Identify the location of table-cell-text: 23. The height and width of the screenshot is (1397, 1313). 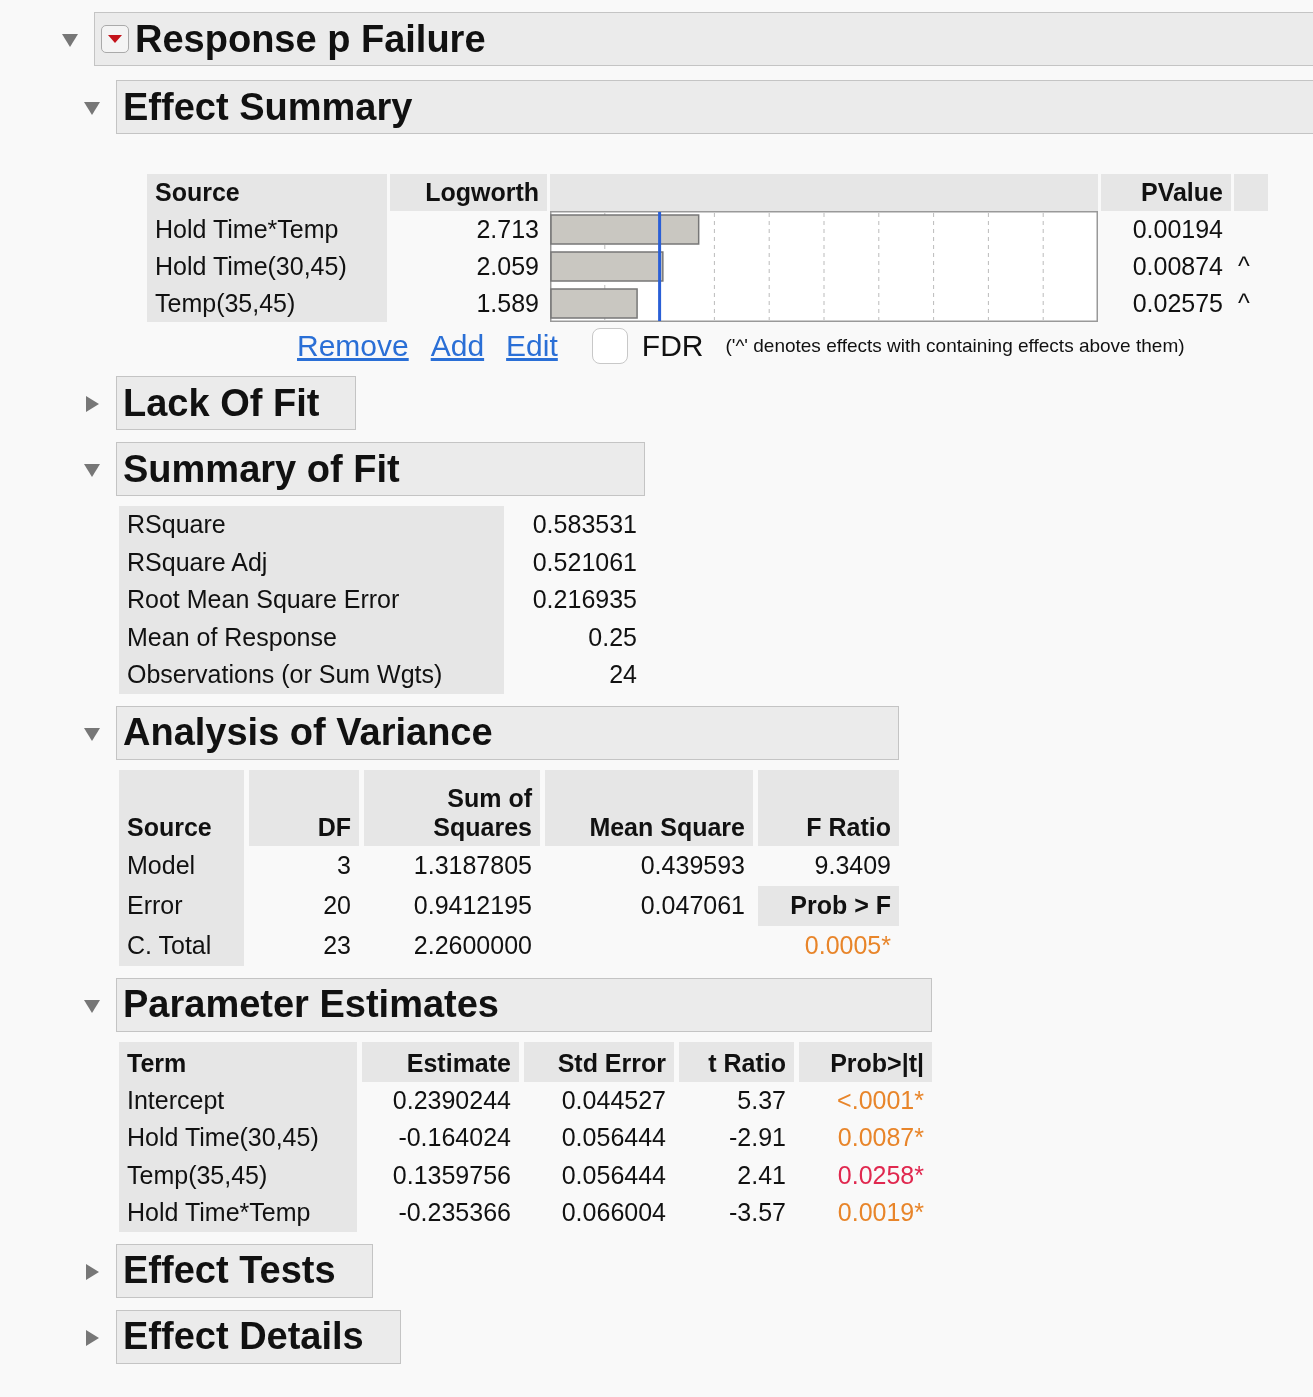
(337, 945).